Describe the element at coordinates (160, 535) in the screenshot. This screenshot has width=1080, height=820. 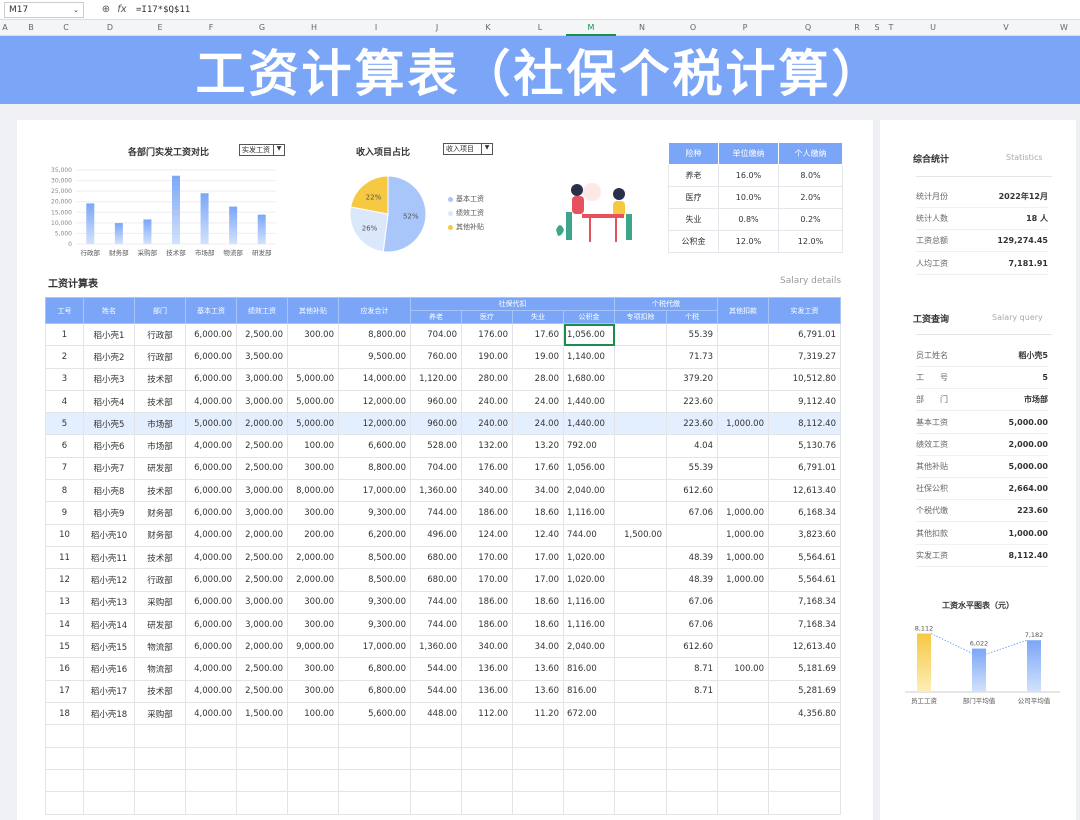
I see `table-cell: 财务部` at that location.